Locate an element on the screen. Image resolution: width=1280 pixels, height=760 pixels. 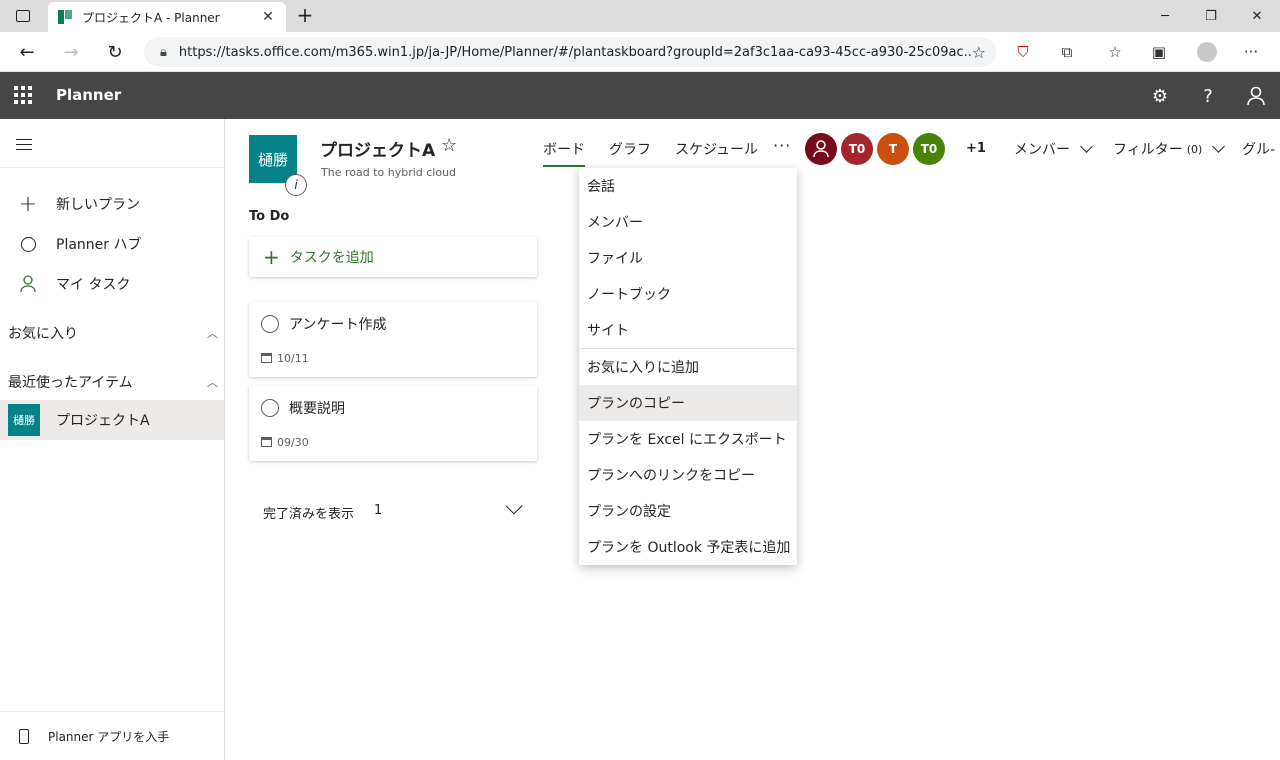
browser-tab-bar: プロジェクトA - Planner ✕ + ─ ❐ ✕ is located at coordinates (640, 16).